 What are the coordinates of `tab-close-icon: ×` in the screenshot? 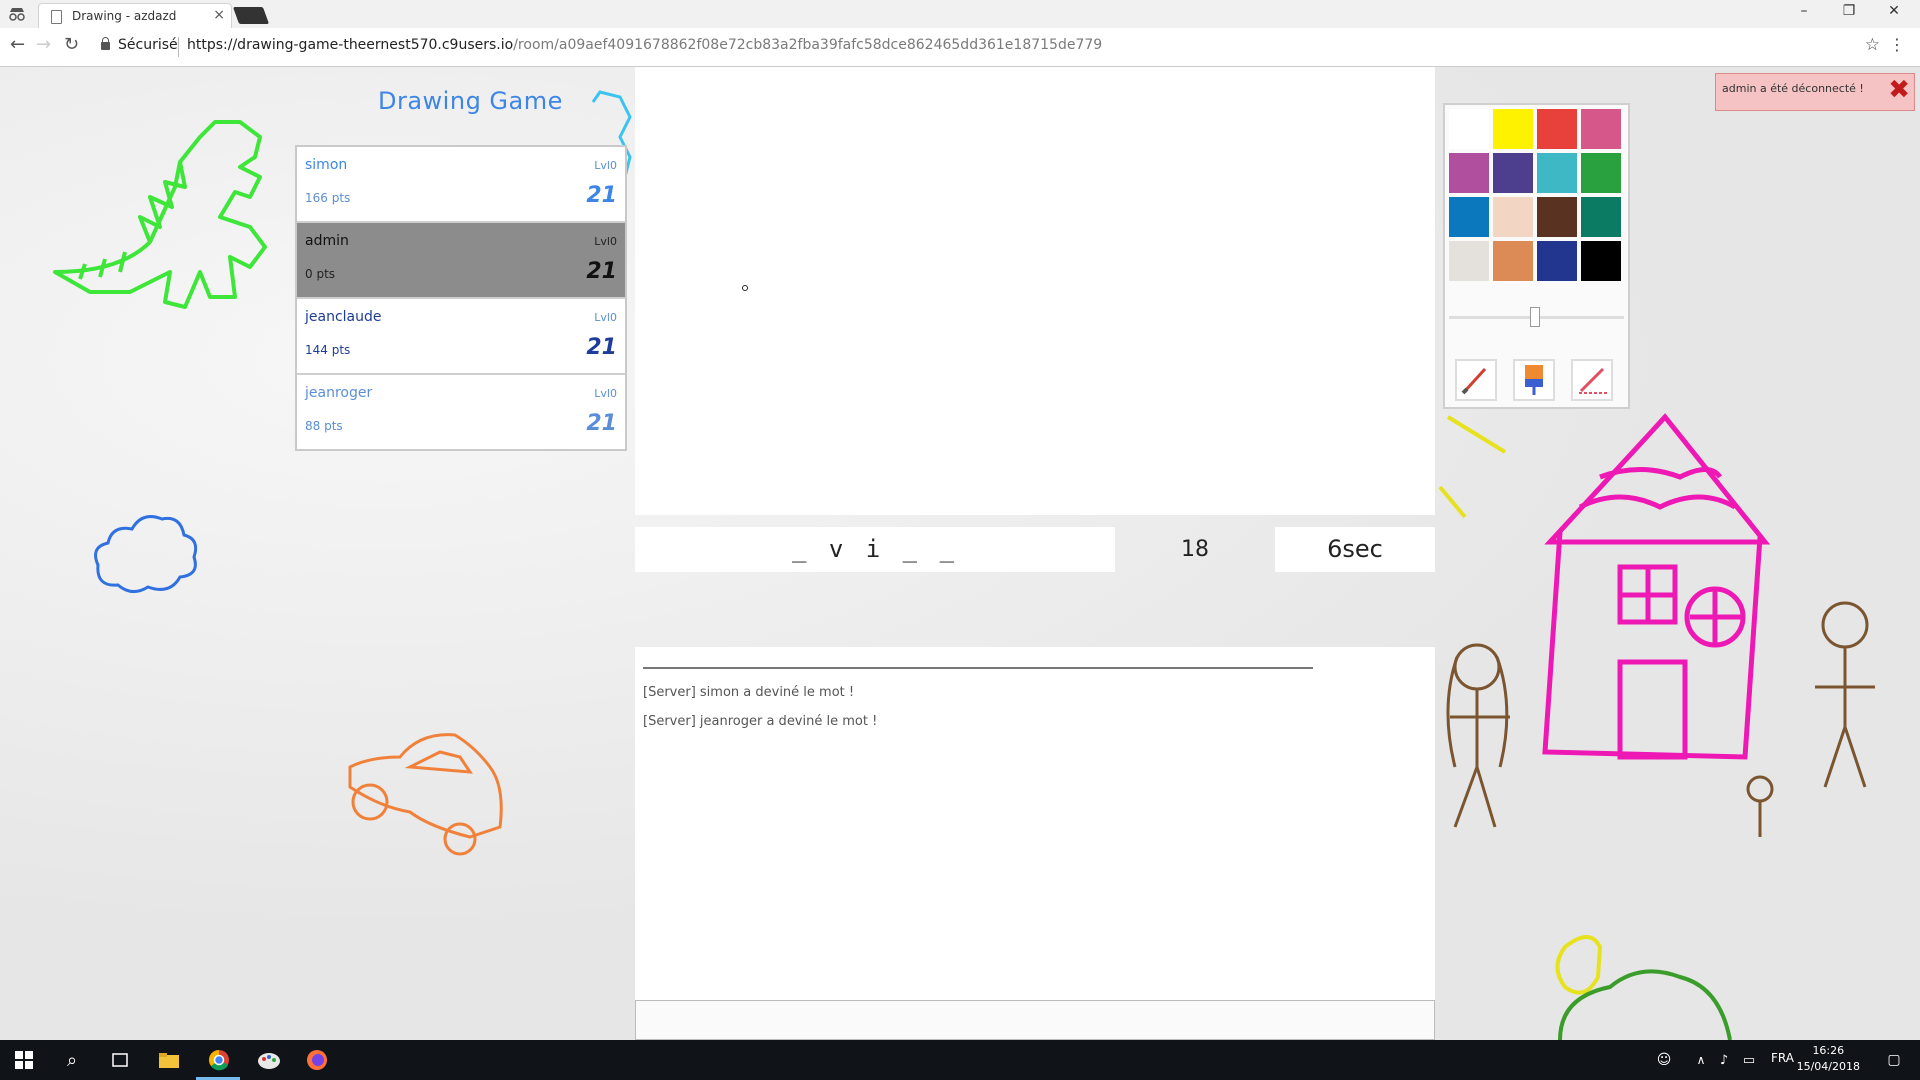 It's located at (219, 15).